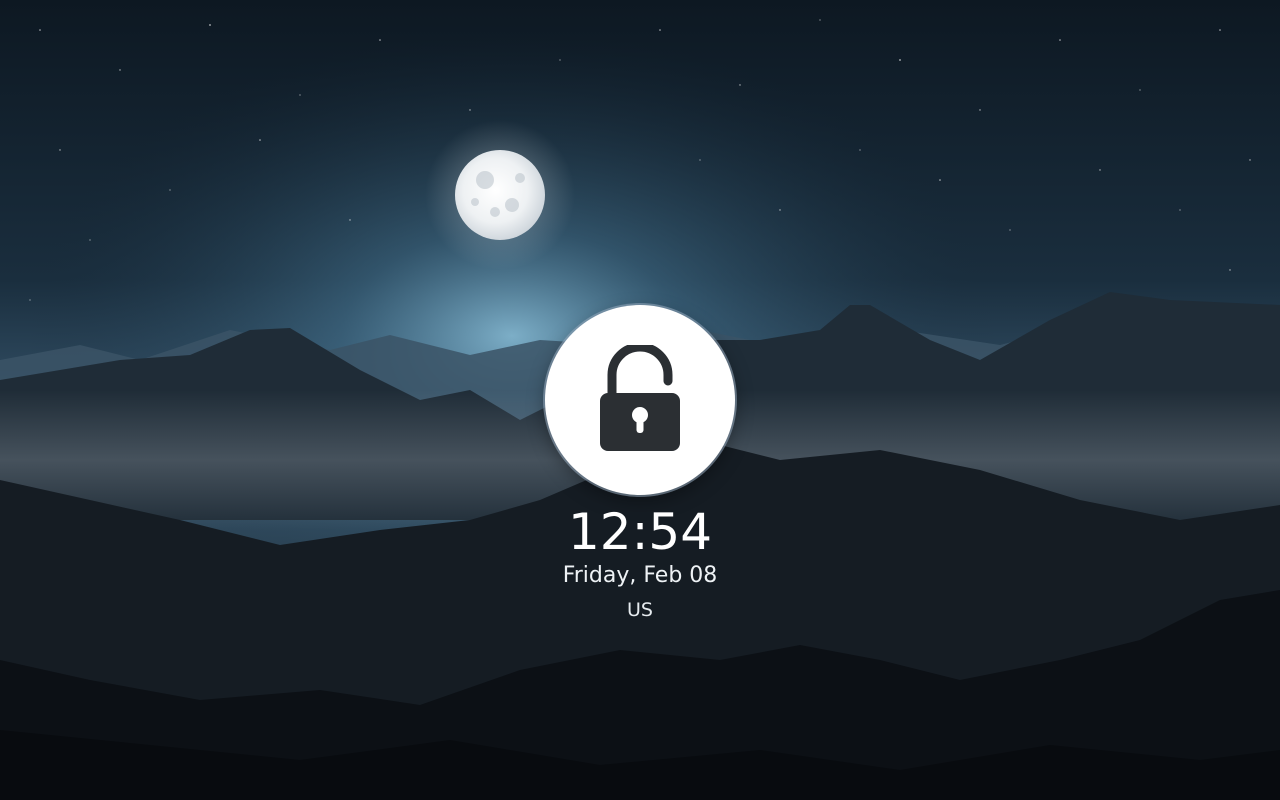 Image resolution: width=1280 pixels, height=800 pixels. What do you see at coordinates (640, 610) in the screenshot?
I see `keyboard-layout-indicator: US` at bounding box center [640, 610].